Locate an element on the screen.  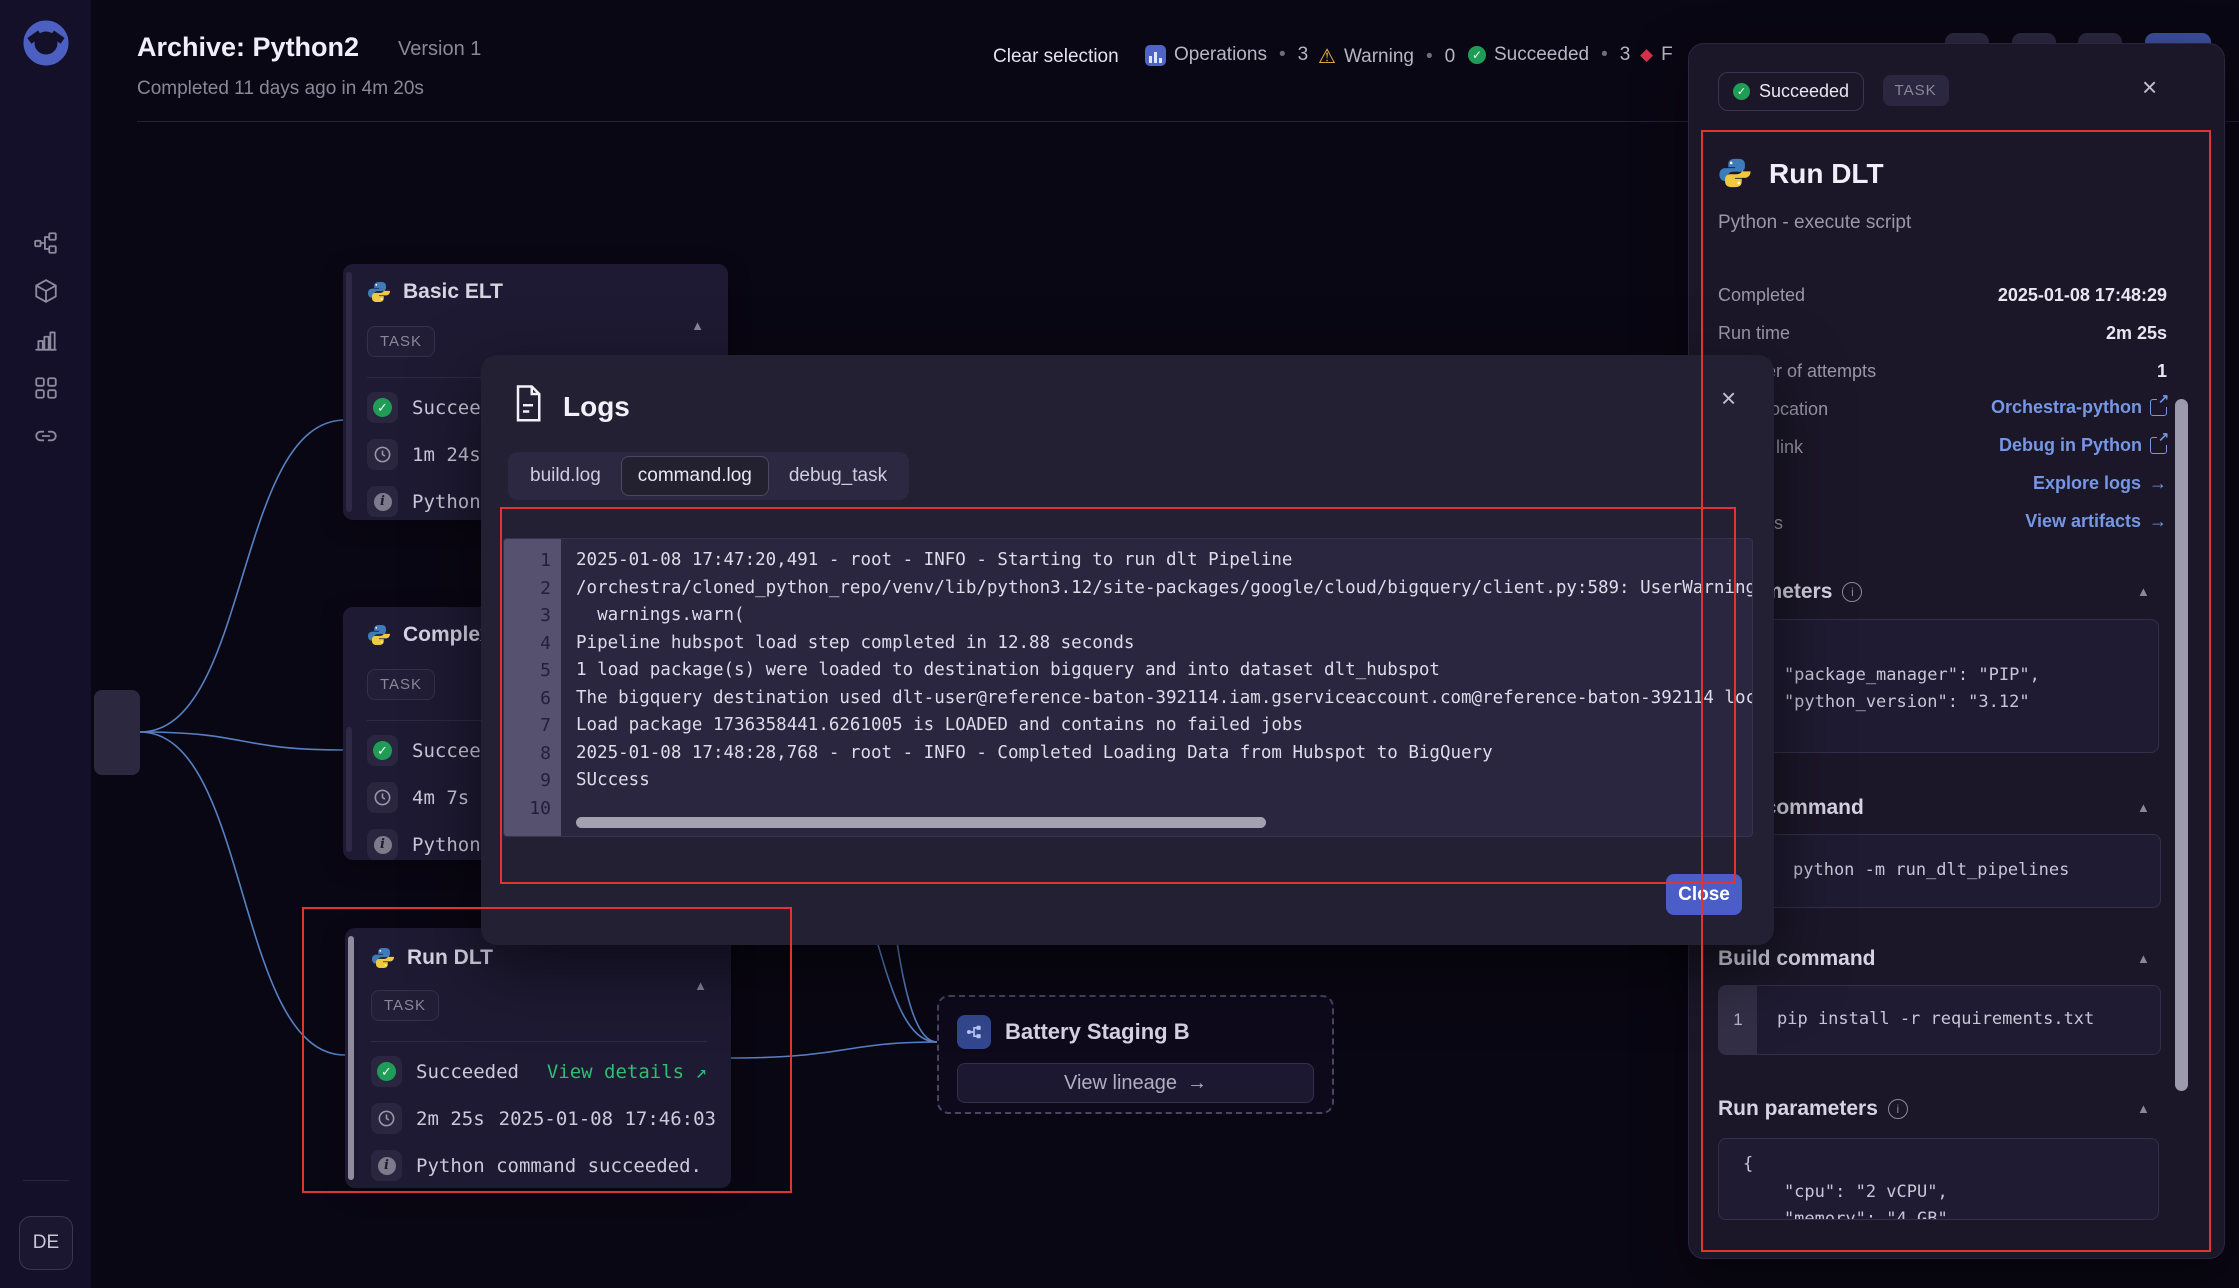
run-parameters-section-header: Run parameters i is located at coordinates (1813, 1109).